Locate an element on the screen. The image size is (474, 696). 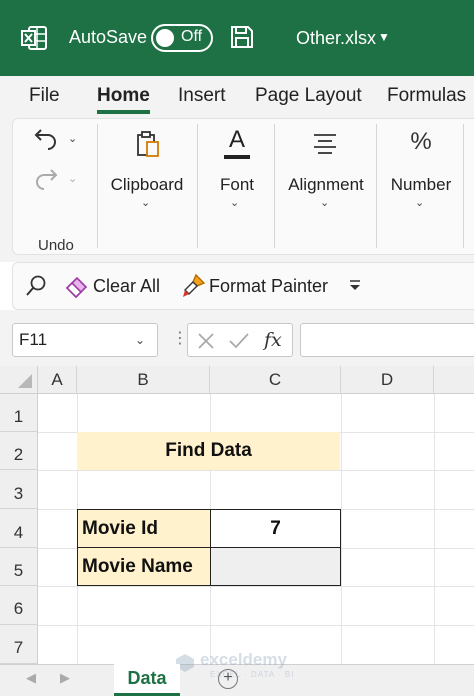
undo-dropdown-icon: ⌄ is located at coordinates (72, 138).